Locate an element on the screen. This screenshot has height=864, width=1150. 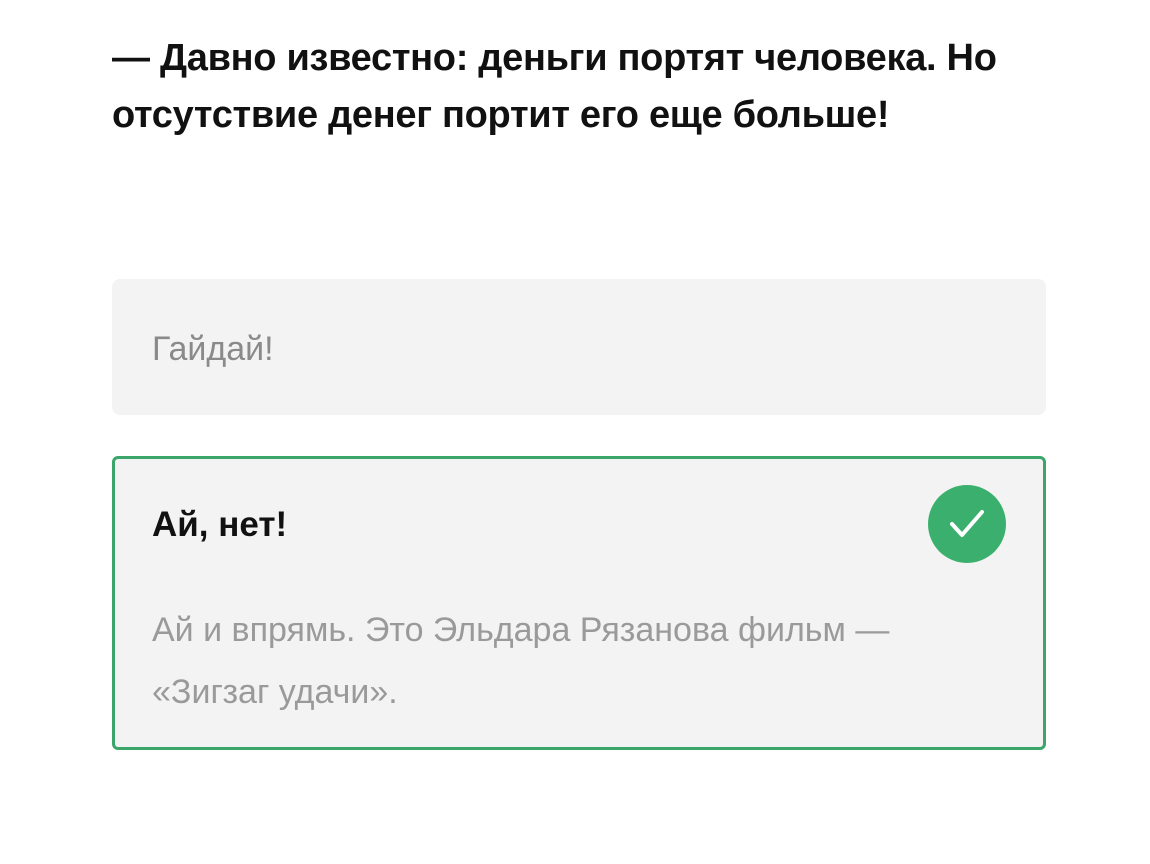
answer-option-label: Ай, нет! is located at coordinates (220, 524).